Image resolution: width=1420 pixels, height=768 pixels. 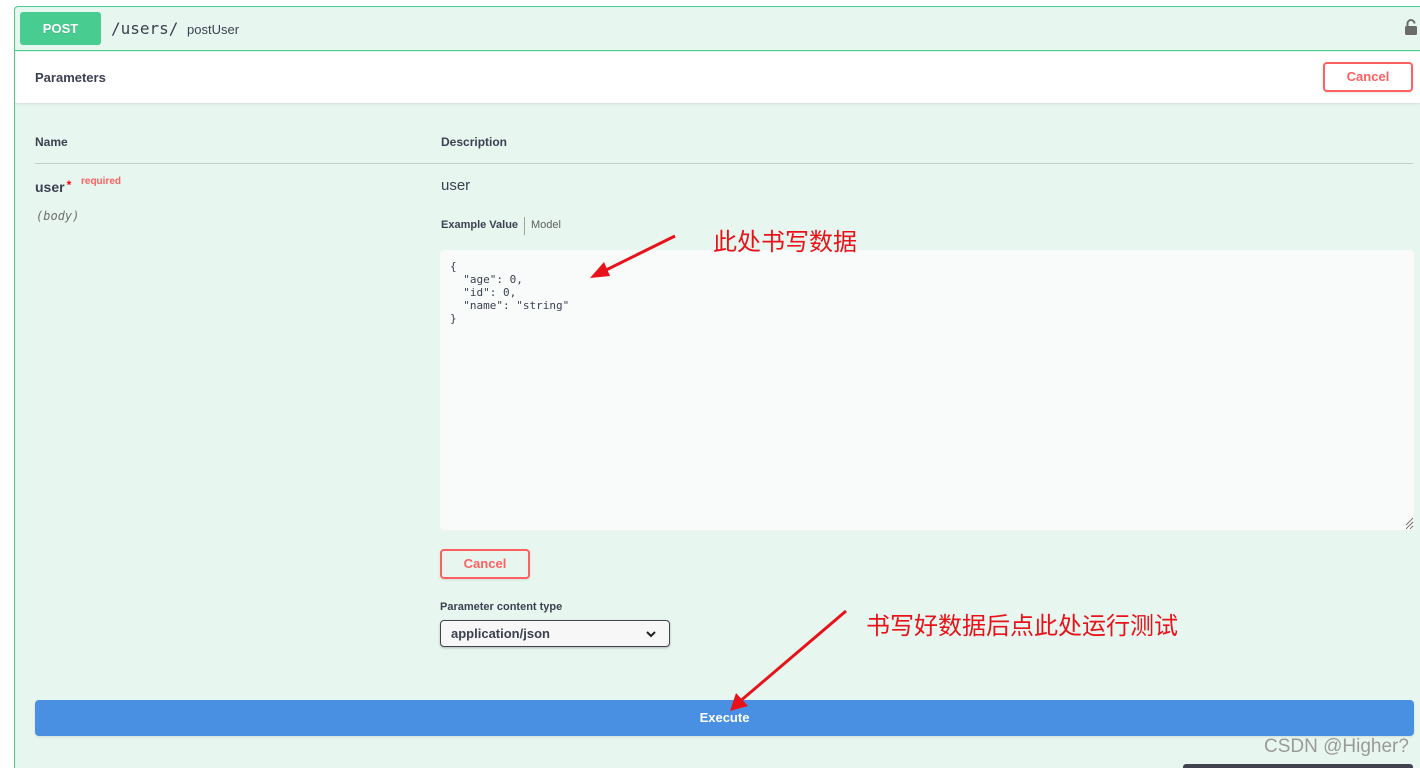 What do you see at coordinates (1368, 77) in the screenshot?
I see `cancel-try-out-button: Cancel` at bounding box center [1368, 77].